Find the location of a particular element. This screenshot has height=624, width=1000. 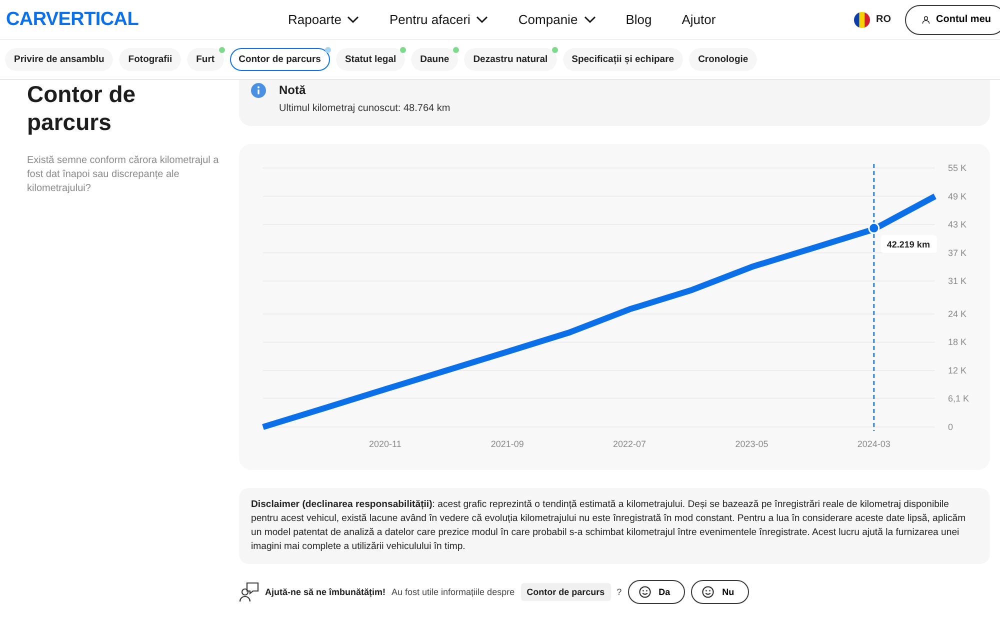

annotation: 42.219 km is located at coordinates (908, 245).